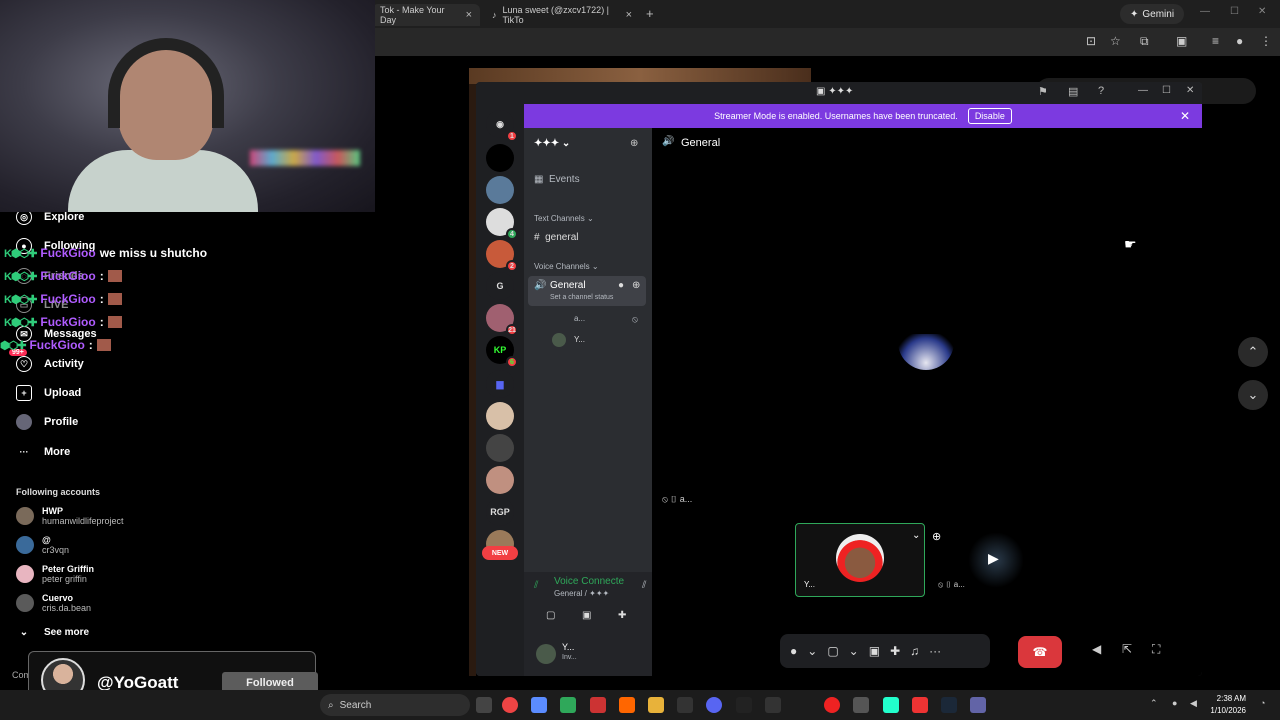 The height and width of the screenshot is (720, 1280). What do you see at coordinates (1115, 41) in the screenshot?
I see `star-icon: ☆` at bounding box center [1115, 41].